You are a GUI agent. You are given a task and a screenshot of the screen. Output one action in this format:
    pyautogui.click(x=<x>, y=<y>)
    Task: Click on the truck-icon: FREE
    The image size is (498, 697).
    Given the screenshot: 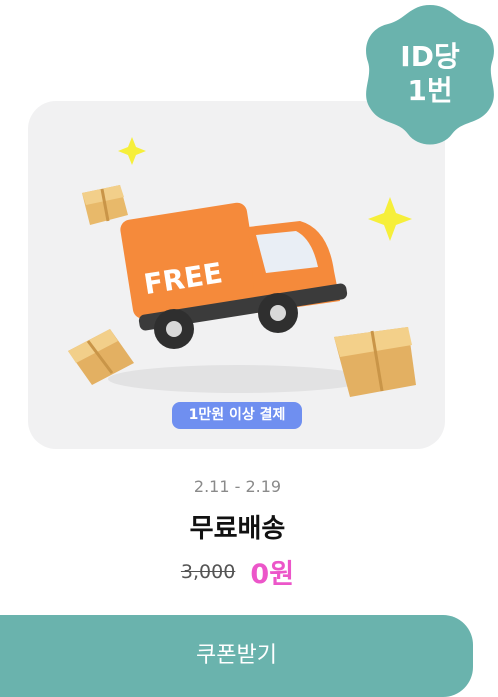 What is the action you would take?
    pyautogui.click(x=234, y=275)
    